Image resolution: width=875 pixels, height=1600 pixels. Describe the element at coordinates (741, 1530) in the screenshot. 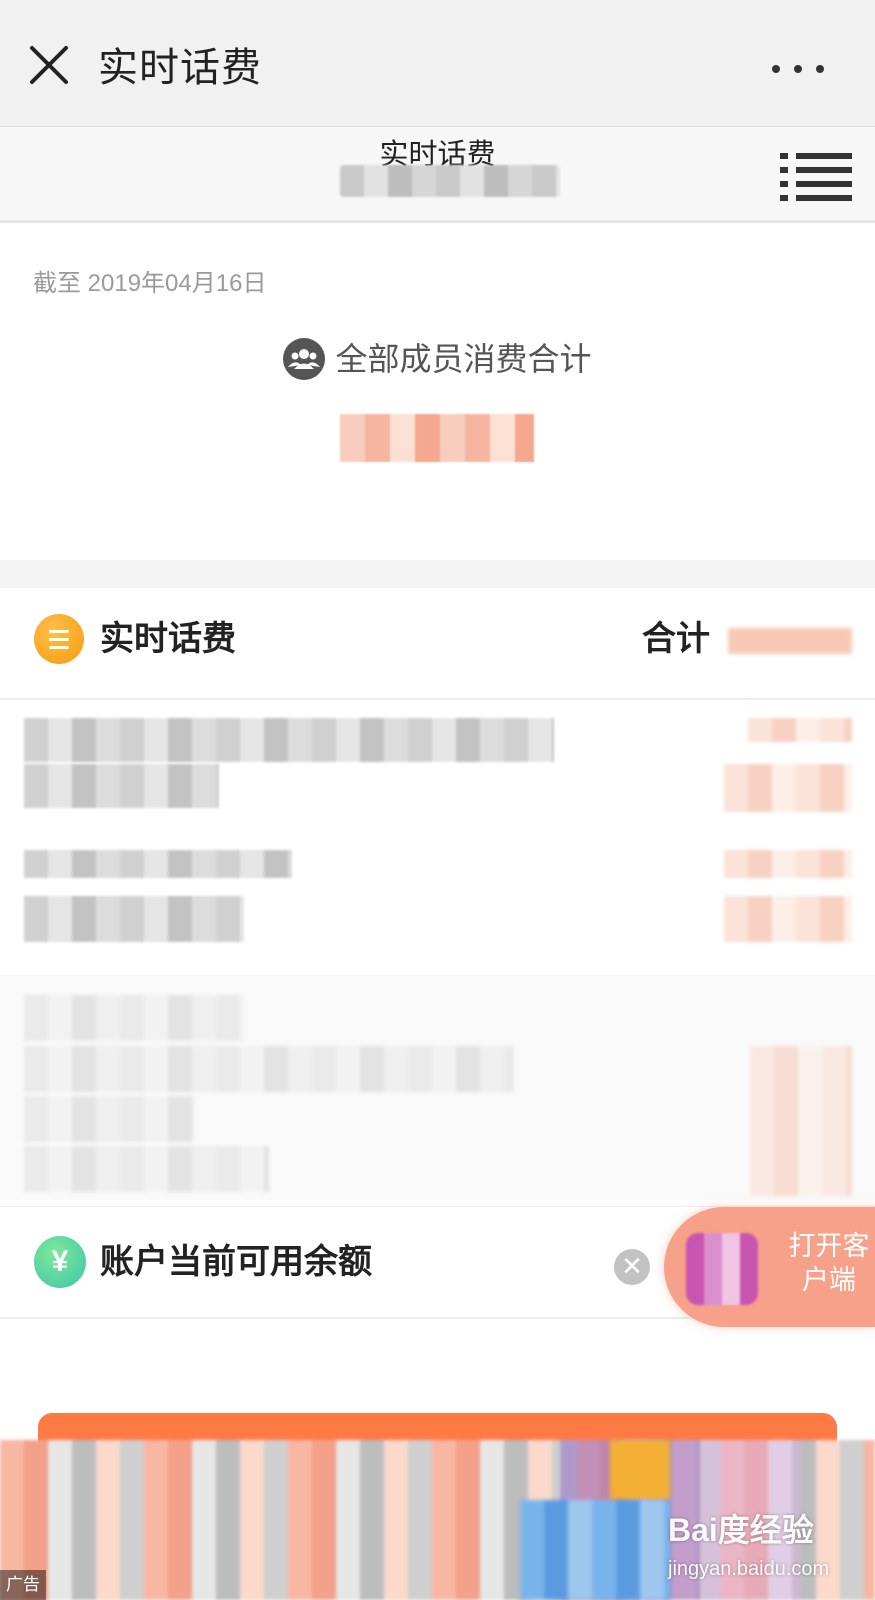

I see `watermark-logo: Bai度经验` at that location.